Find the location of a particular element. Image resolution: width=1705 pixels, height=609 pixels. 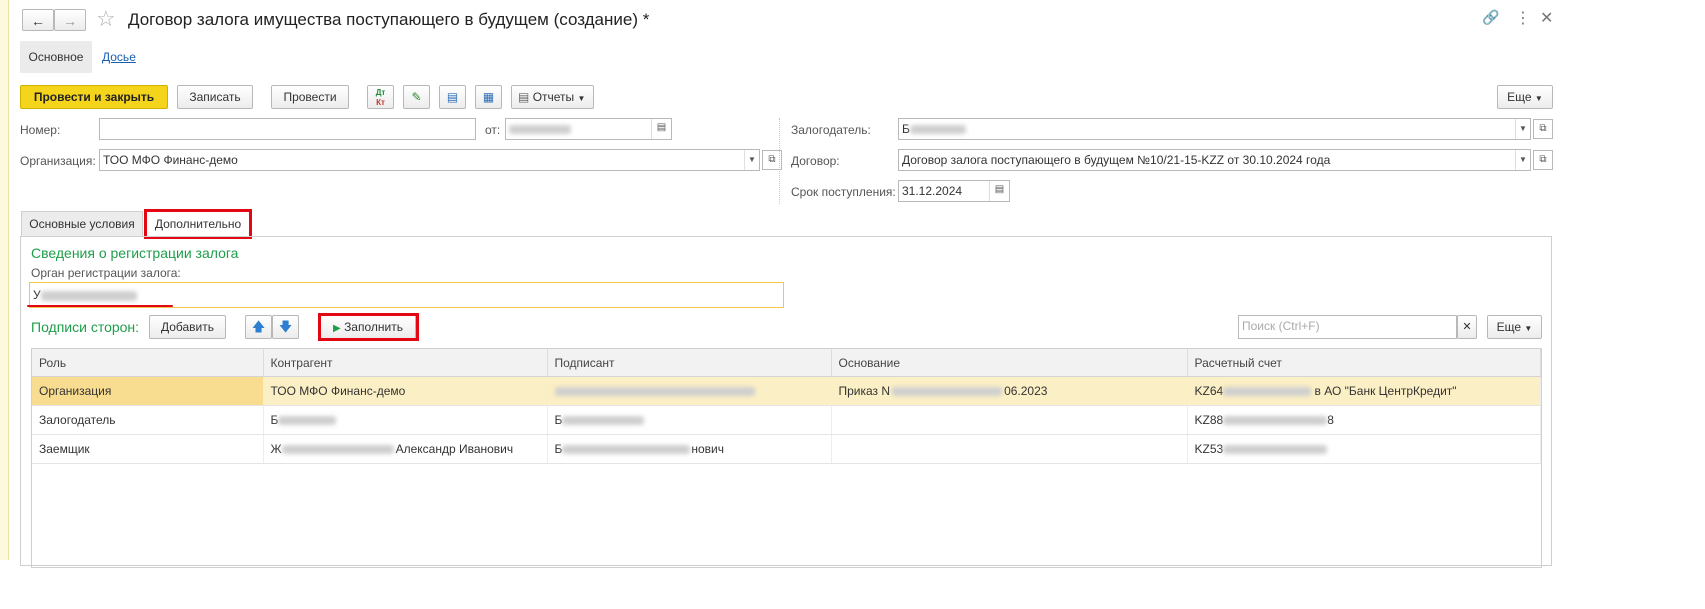

search-input: Поиск (Ctrl+F) is located at coordinates (1347, 327).